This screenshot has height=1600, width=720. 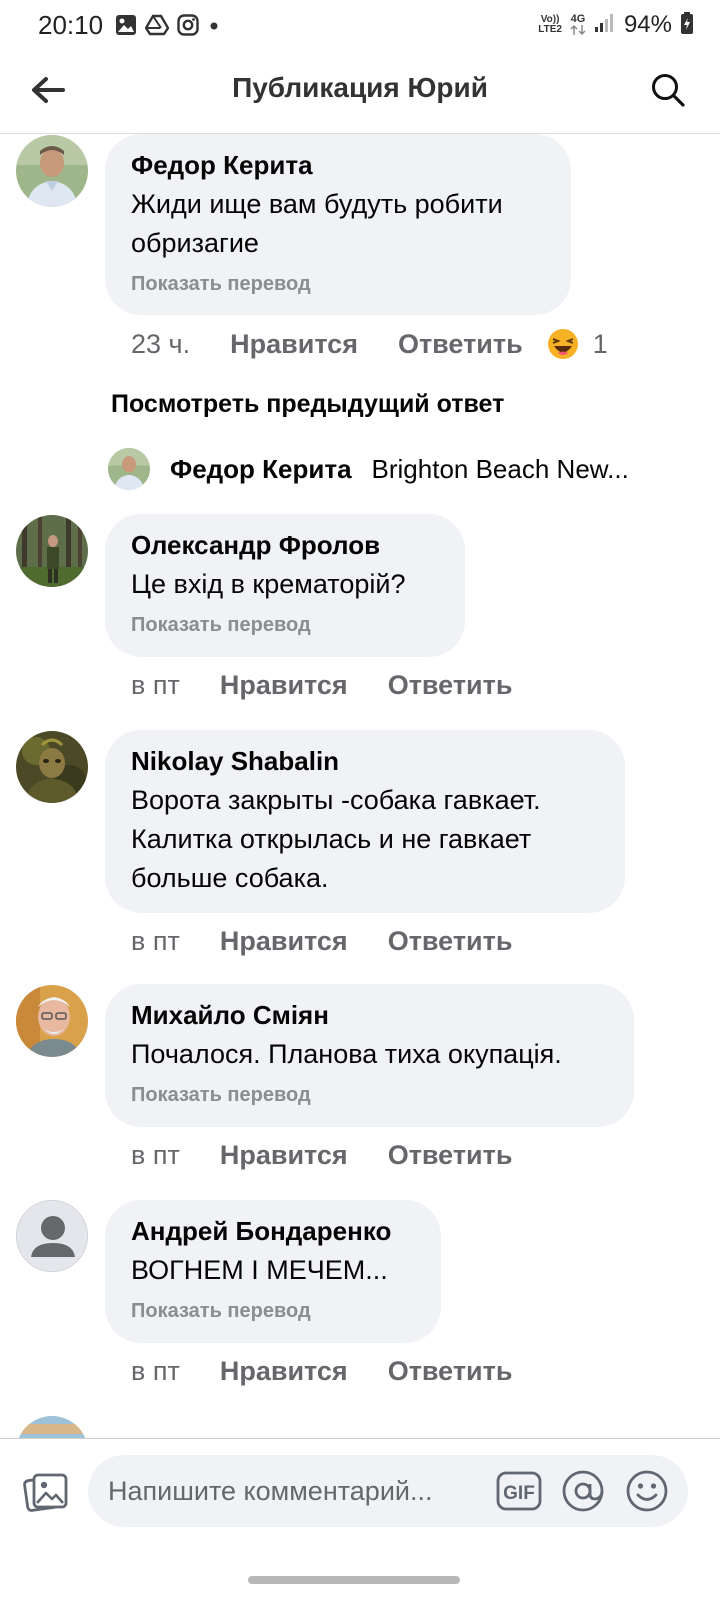 What do you see at coordinates (346, 1054) in the screenshot?
I see `comment-text: Почалося. Планова тиха окупація.` at bounding box center [346, 1054].